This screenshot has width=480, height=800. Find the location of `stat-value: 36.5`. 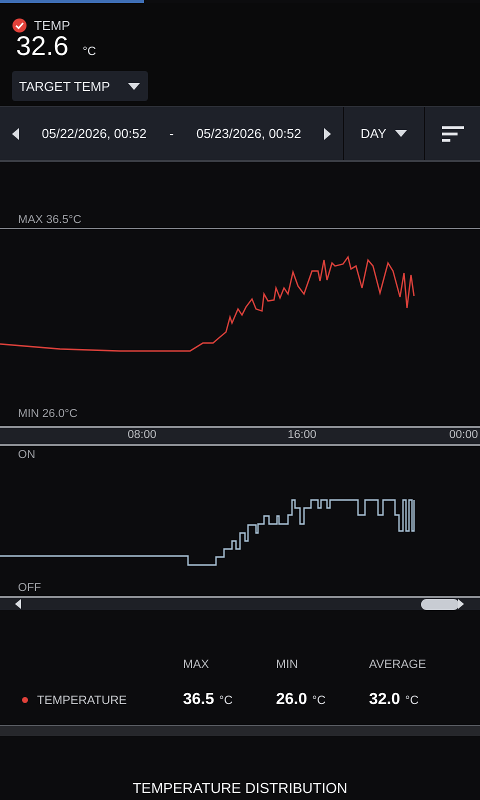

stat-value: 36.5 is located at coordinates (198, 700).